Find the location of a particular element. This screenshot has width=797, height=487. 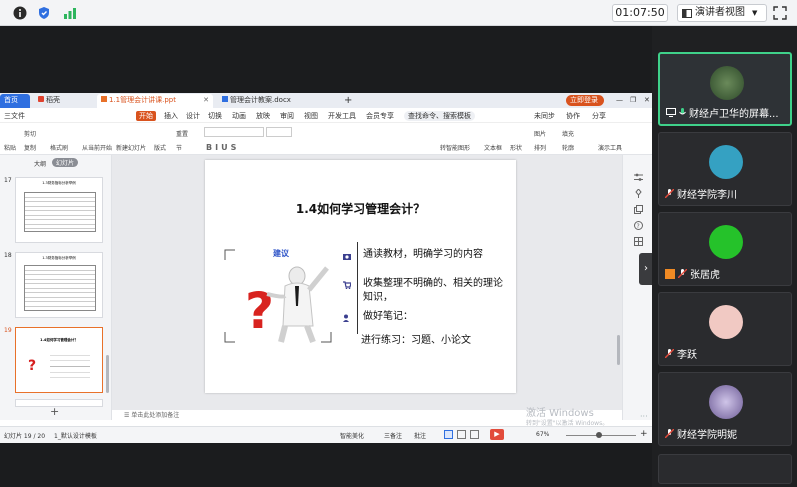

copy-icon is located at coordinates (638, 209).